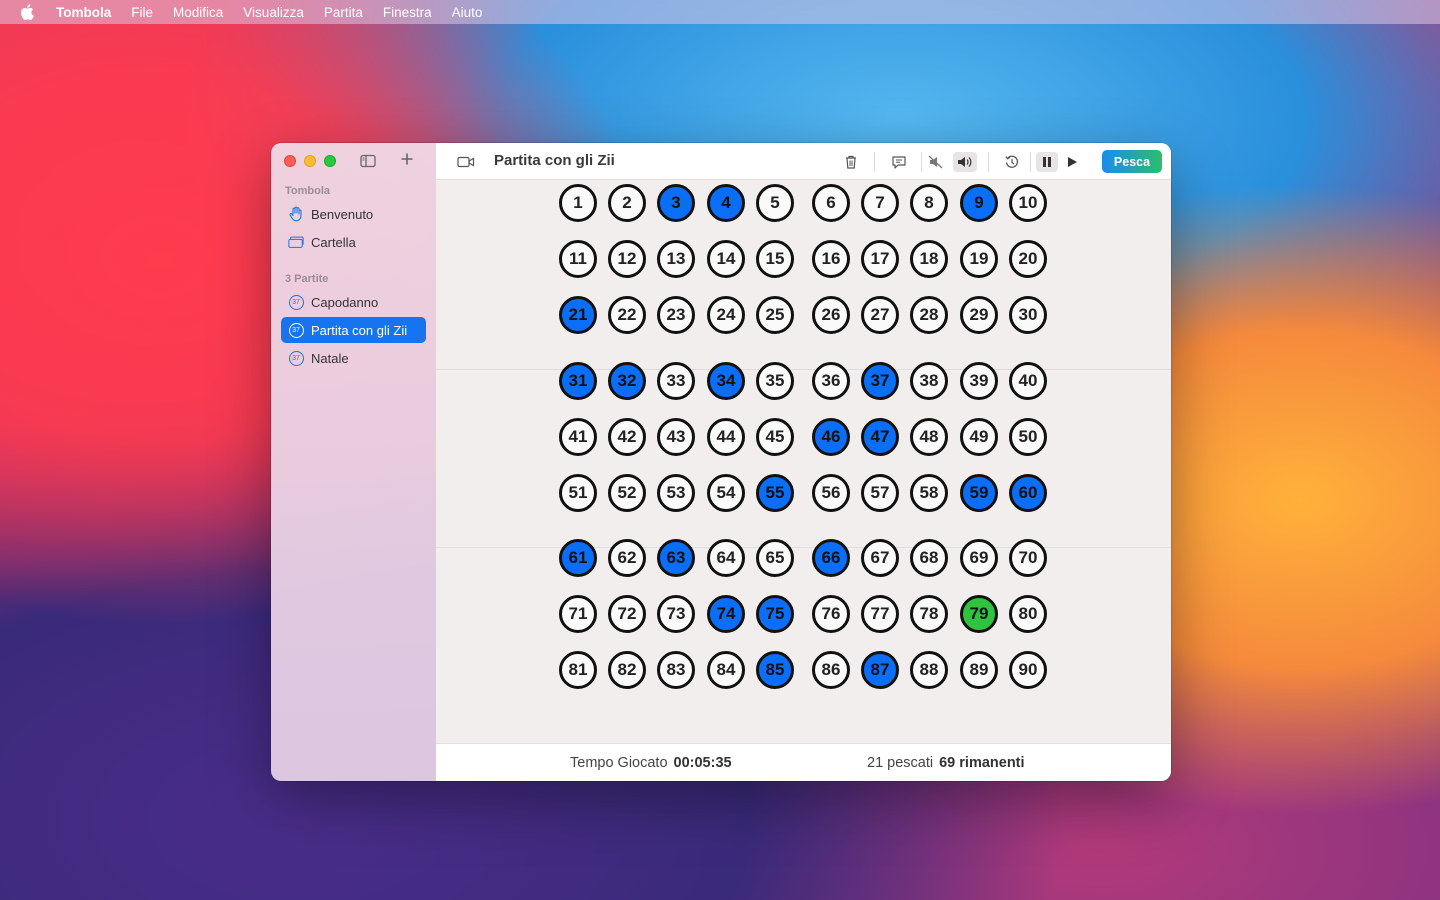 The height and width of the screenshot is (900, 1440). I want to click on number-ball-71: 71, so click(578, 614).